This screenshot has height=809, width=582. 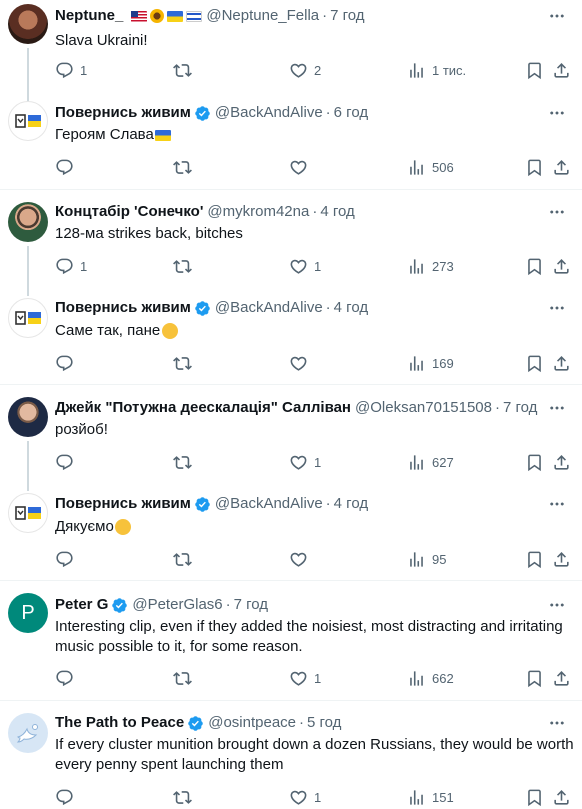 I want to click on views-button: 627, so click(x=430, y=462).